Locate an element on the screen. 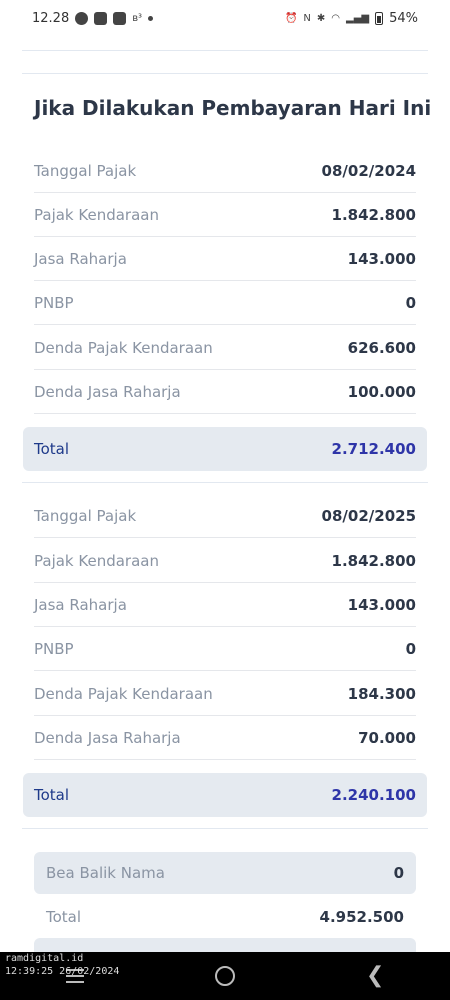 This screenshot has width=450, height=1000. alarm-icon: ⏰ is located at coordinates (291, 18).